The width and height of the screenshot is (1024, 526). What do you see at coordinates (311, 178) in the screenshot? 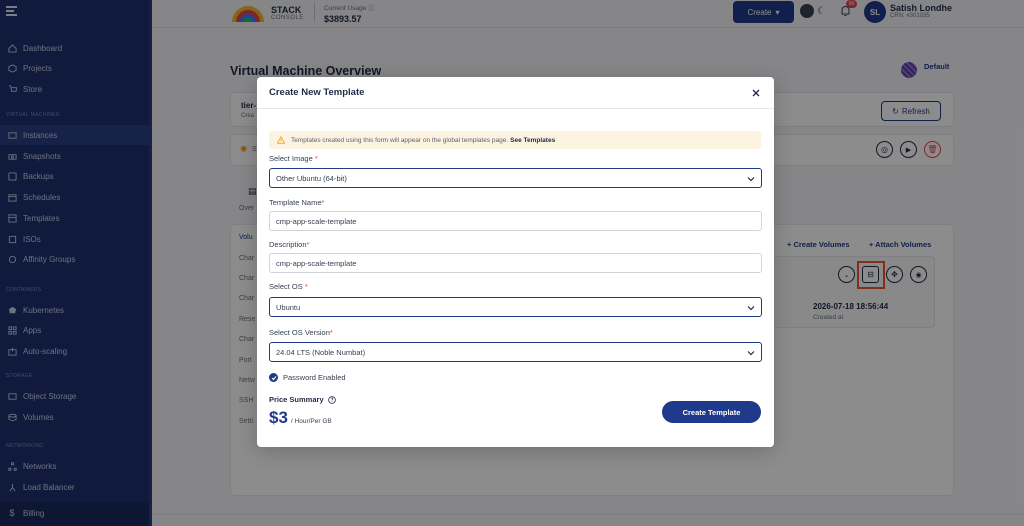
I see `select-image-value: Other Ubuntu (64-bit)` at bounding box center [311, 178].